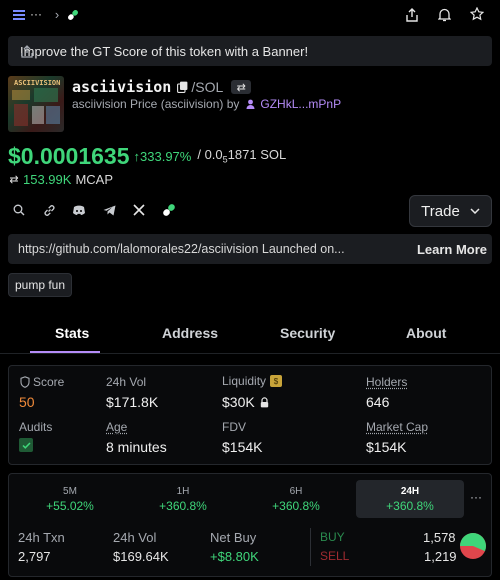  What do you see at coordinates (169, 210) in the screenshot?
I see `pumpfun-icon` at bounding box center [169, 210].